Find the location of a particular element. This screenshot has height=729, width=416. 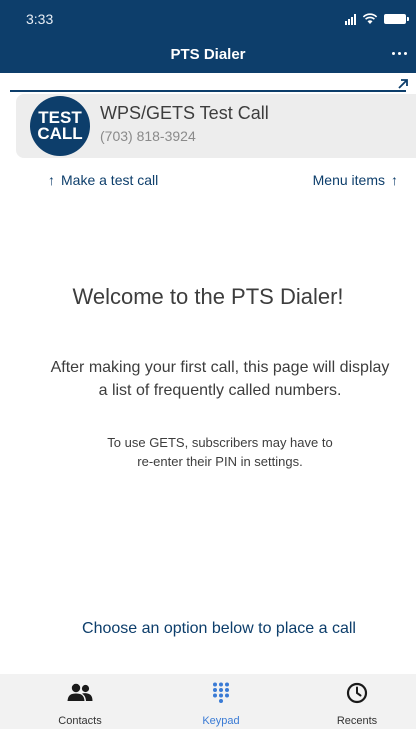

top-bar: 3:33 PTS Dialer is located at coordinates (208, 36).